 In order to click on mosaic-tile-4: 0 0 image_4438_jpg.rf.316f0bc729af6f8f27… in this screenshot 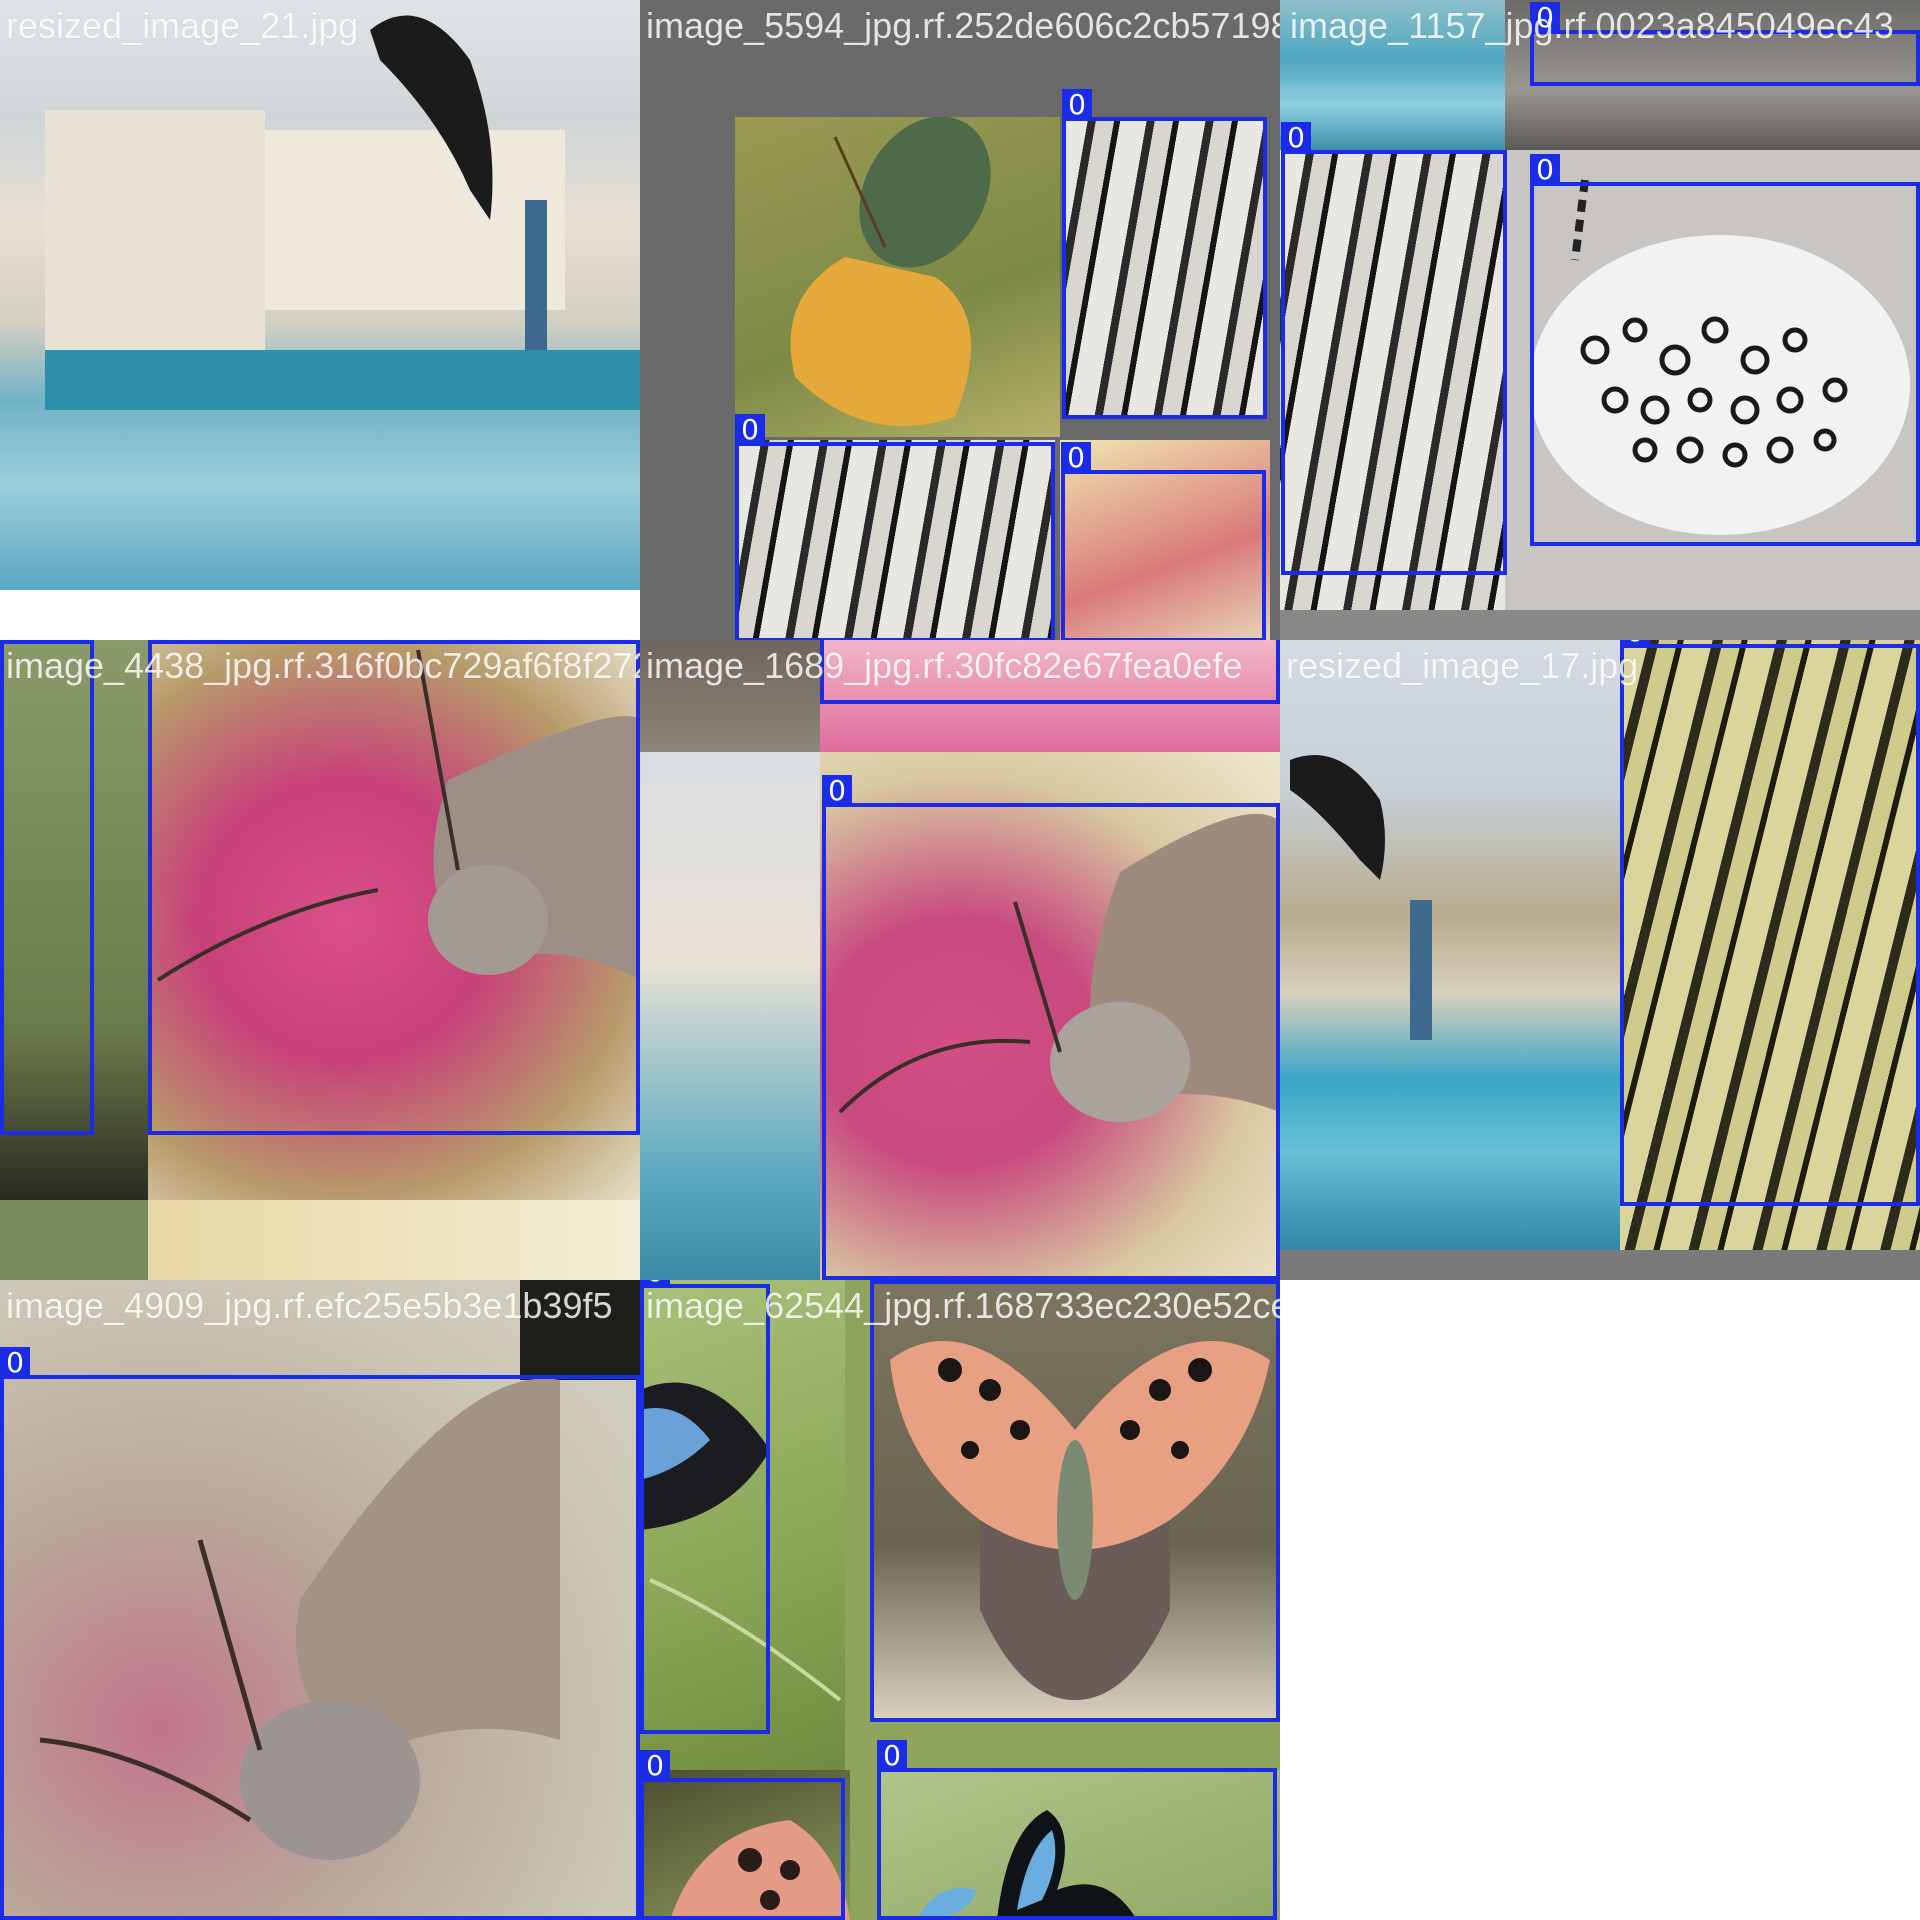, I will do `click(320, 960)`.